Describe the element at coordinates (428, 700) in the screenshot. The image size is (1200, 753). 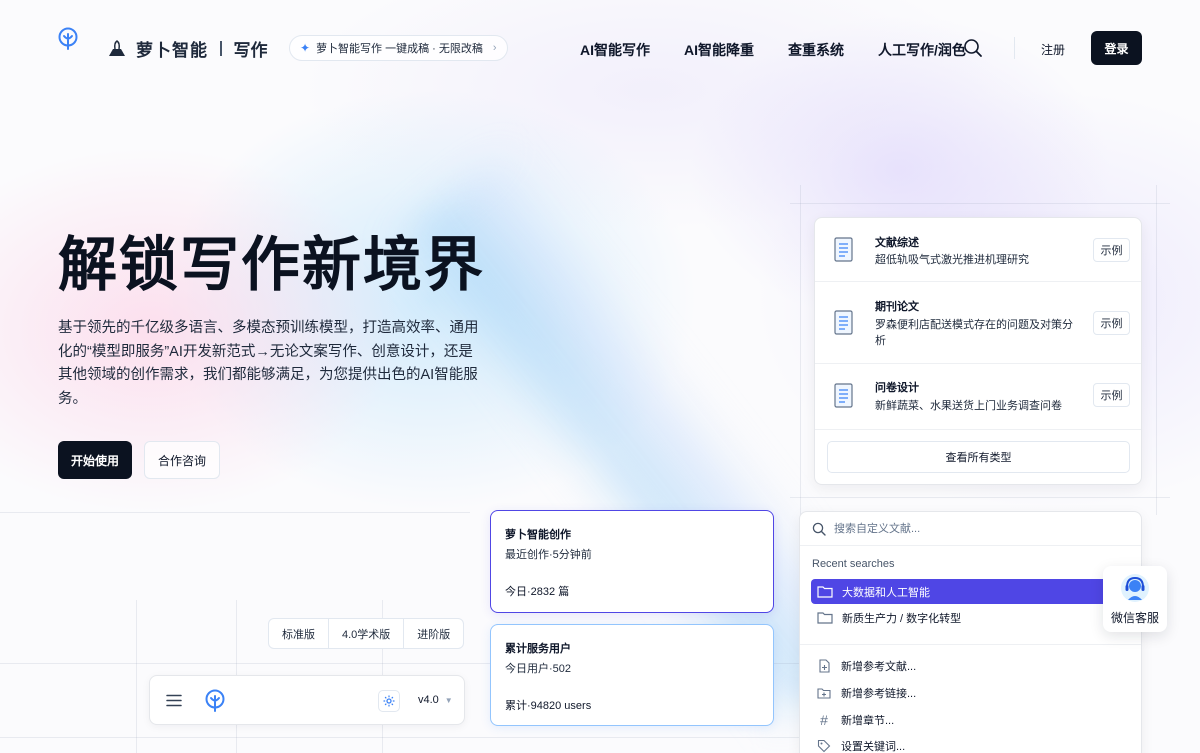
I see `version-selected: v4.0` at that location.